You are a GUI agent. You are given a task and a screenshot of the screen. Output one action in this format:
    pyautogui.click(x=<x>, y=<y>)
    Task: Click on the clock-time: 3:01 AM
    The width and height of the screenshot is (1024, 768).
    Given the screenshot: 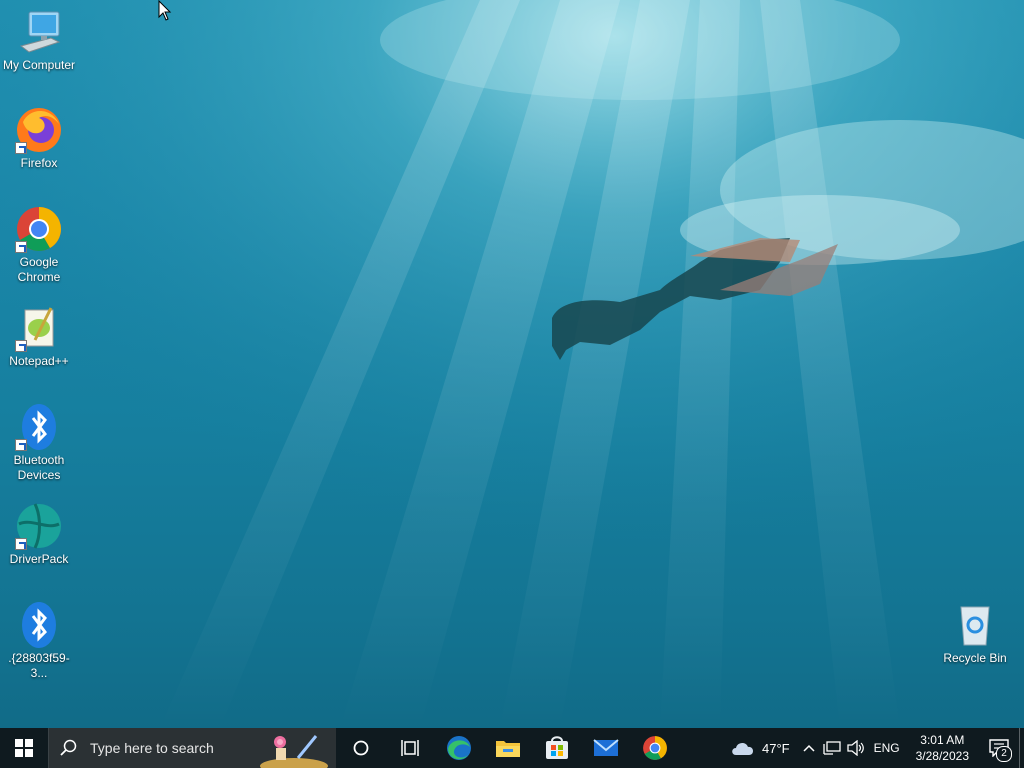 What is the action you would take?
    pyautogui.click(x=942, y=740)
    